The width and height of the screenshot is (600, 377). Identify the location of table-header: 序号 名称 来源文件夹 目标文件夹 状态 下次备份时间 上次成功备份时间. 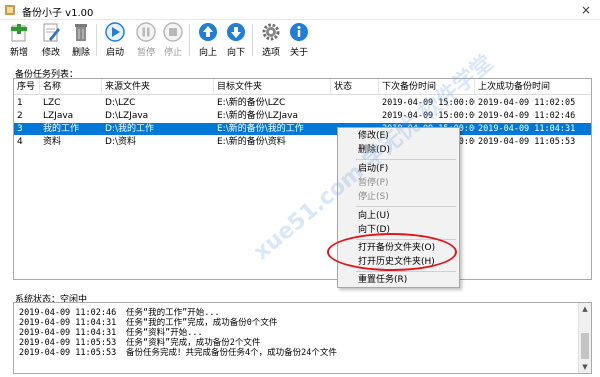
(302, 87).